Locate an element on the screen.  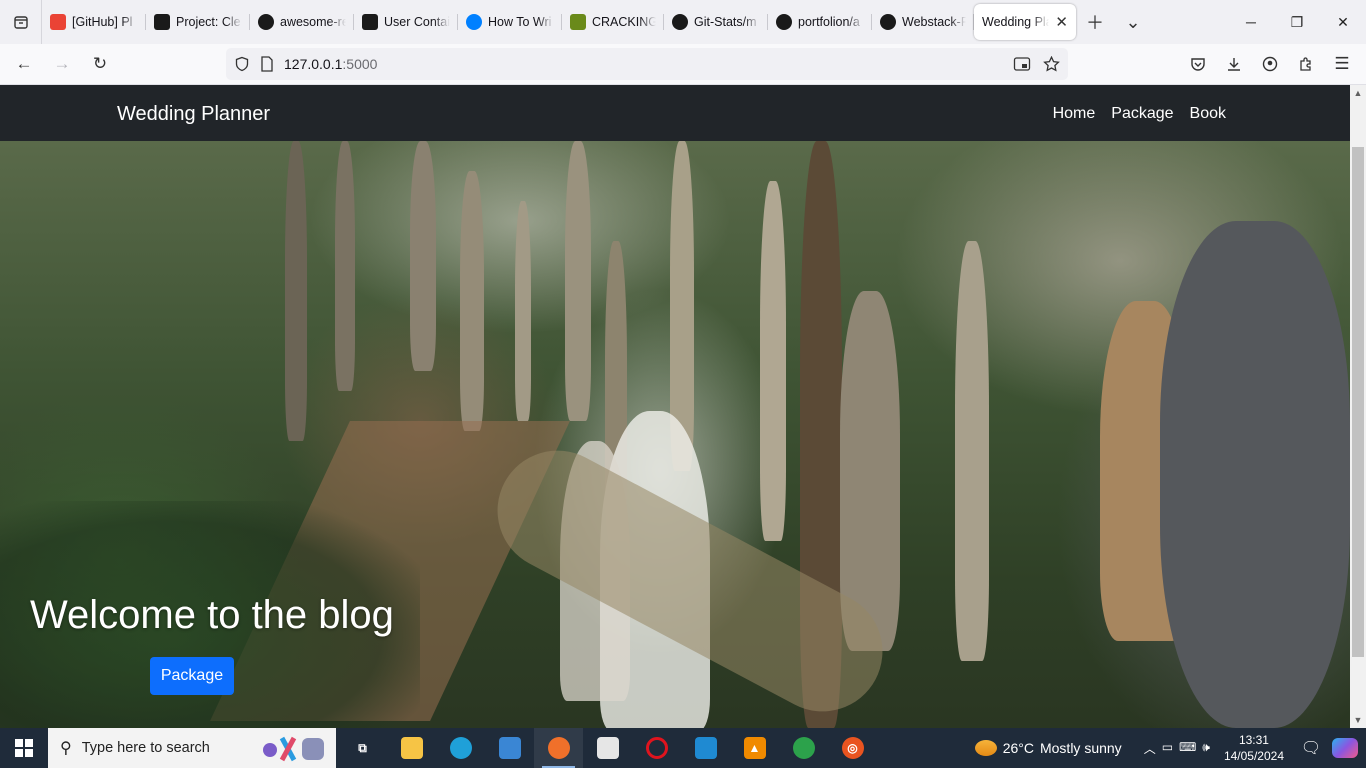
ubuntu-icon: ◎ is located at coordinates (852, 748).